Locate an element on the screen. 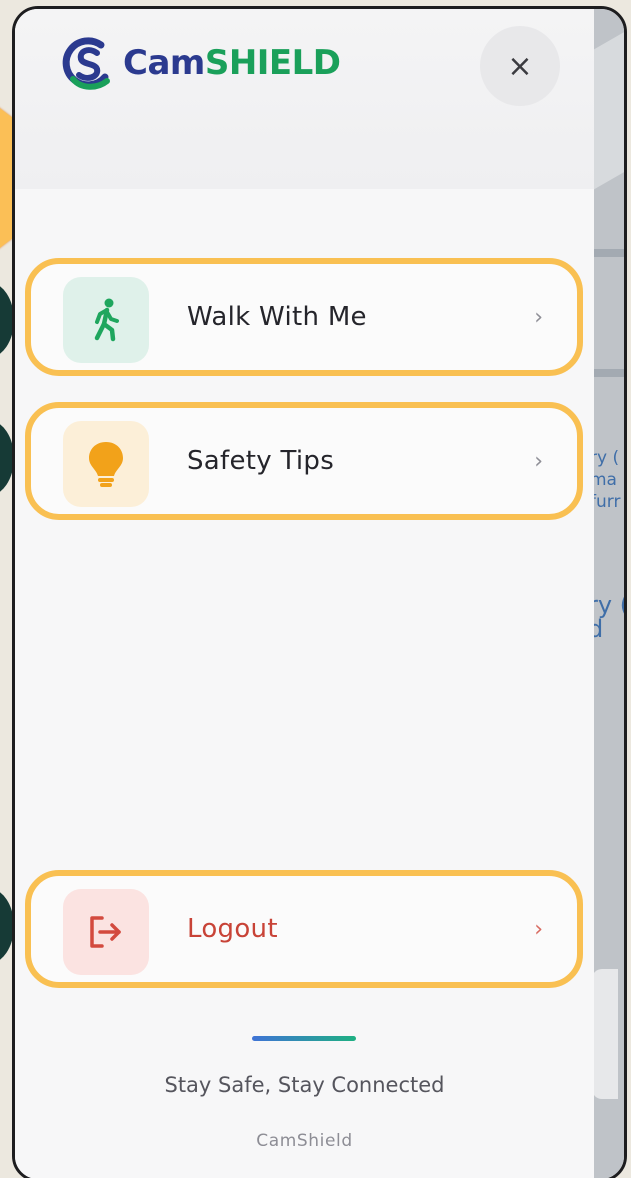  logo-text-shield: SHIELD is located at coordinates (272, 63).